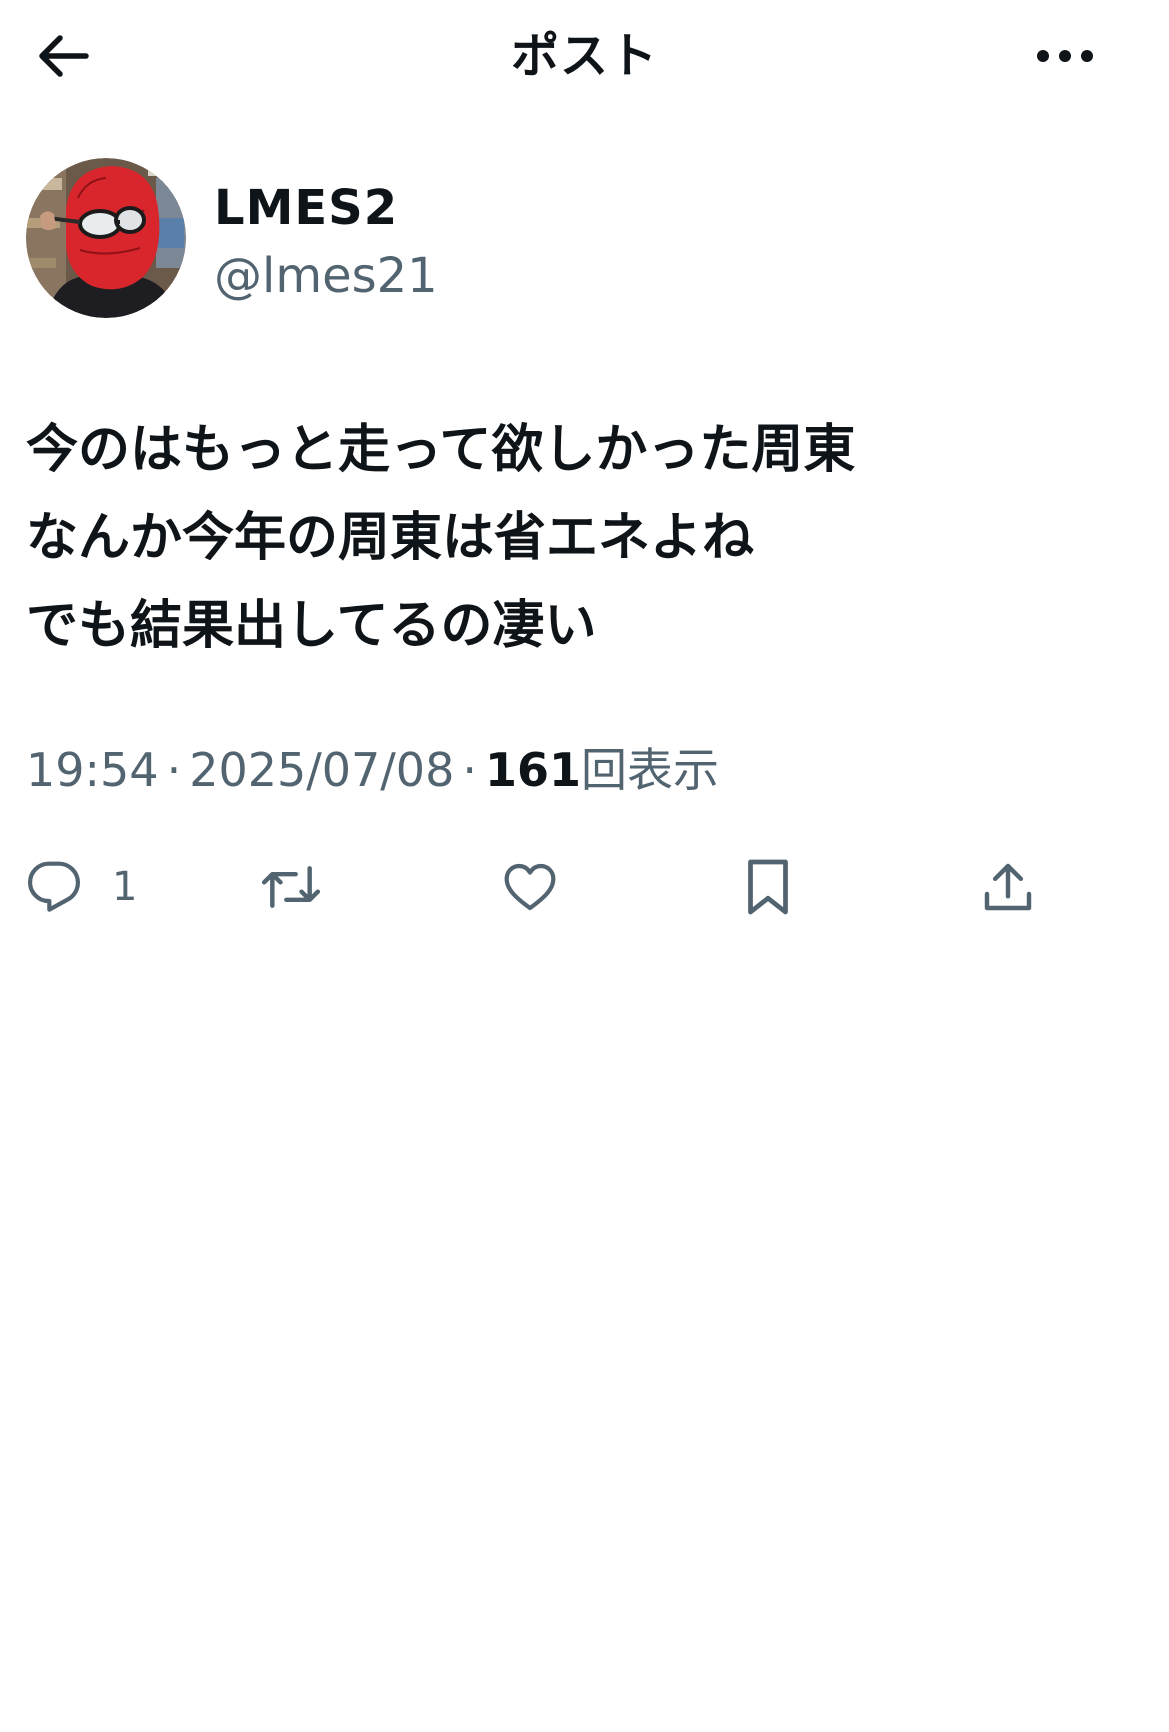 This screenshot has height=1732, width=1169. Describe the element at coordinates (584, 887) in the screenshot. I see `action-bar: 1` at that location.